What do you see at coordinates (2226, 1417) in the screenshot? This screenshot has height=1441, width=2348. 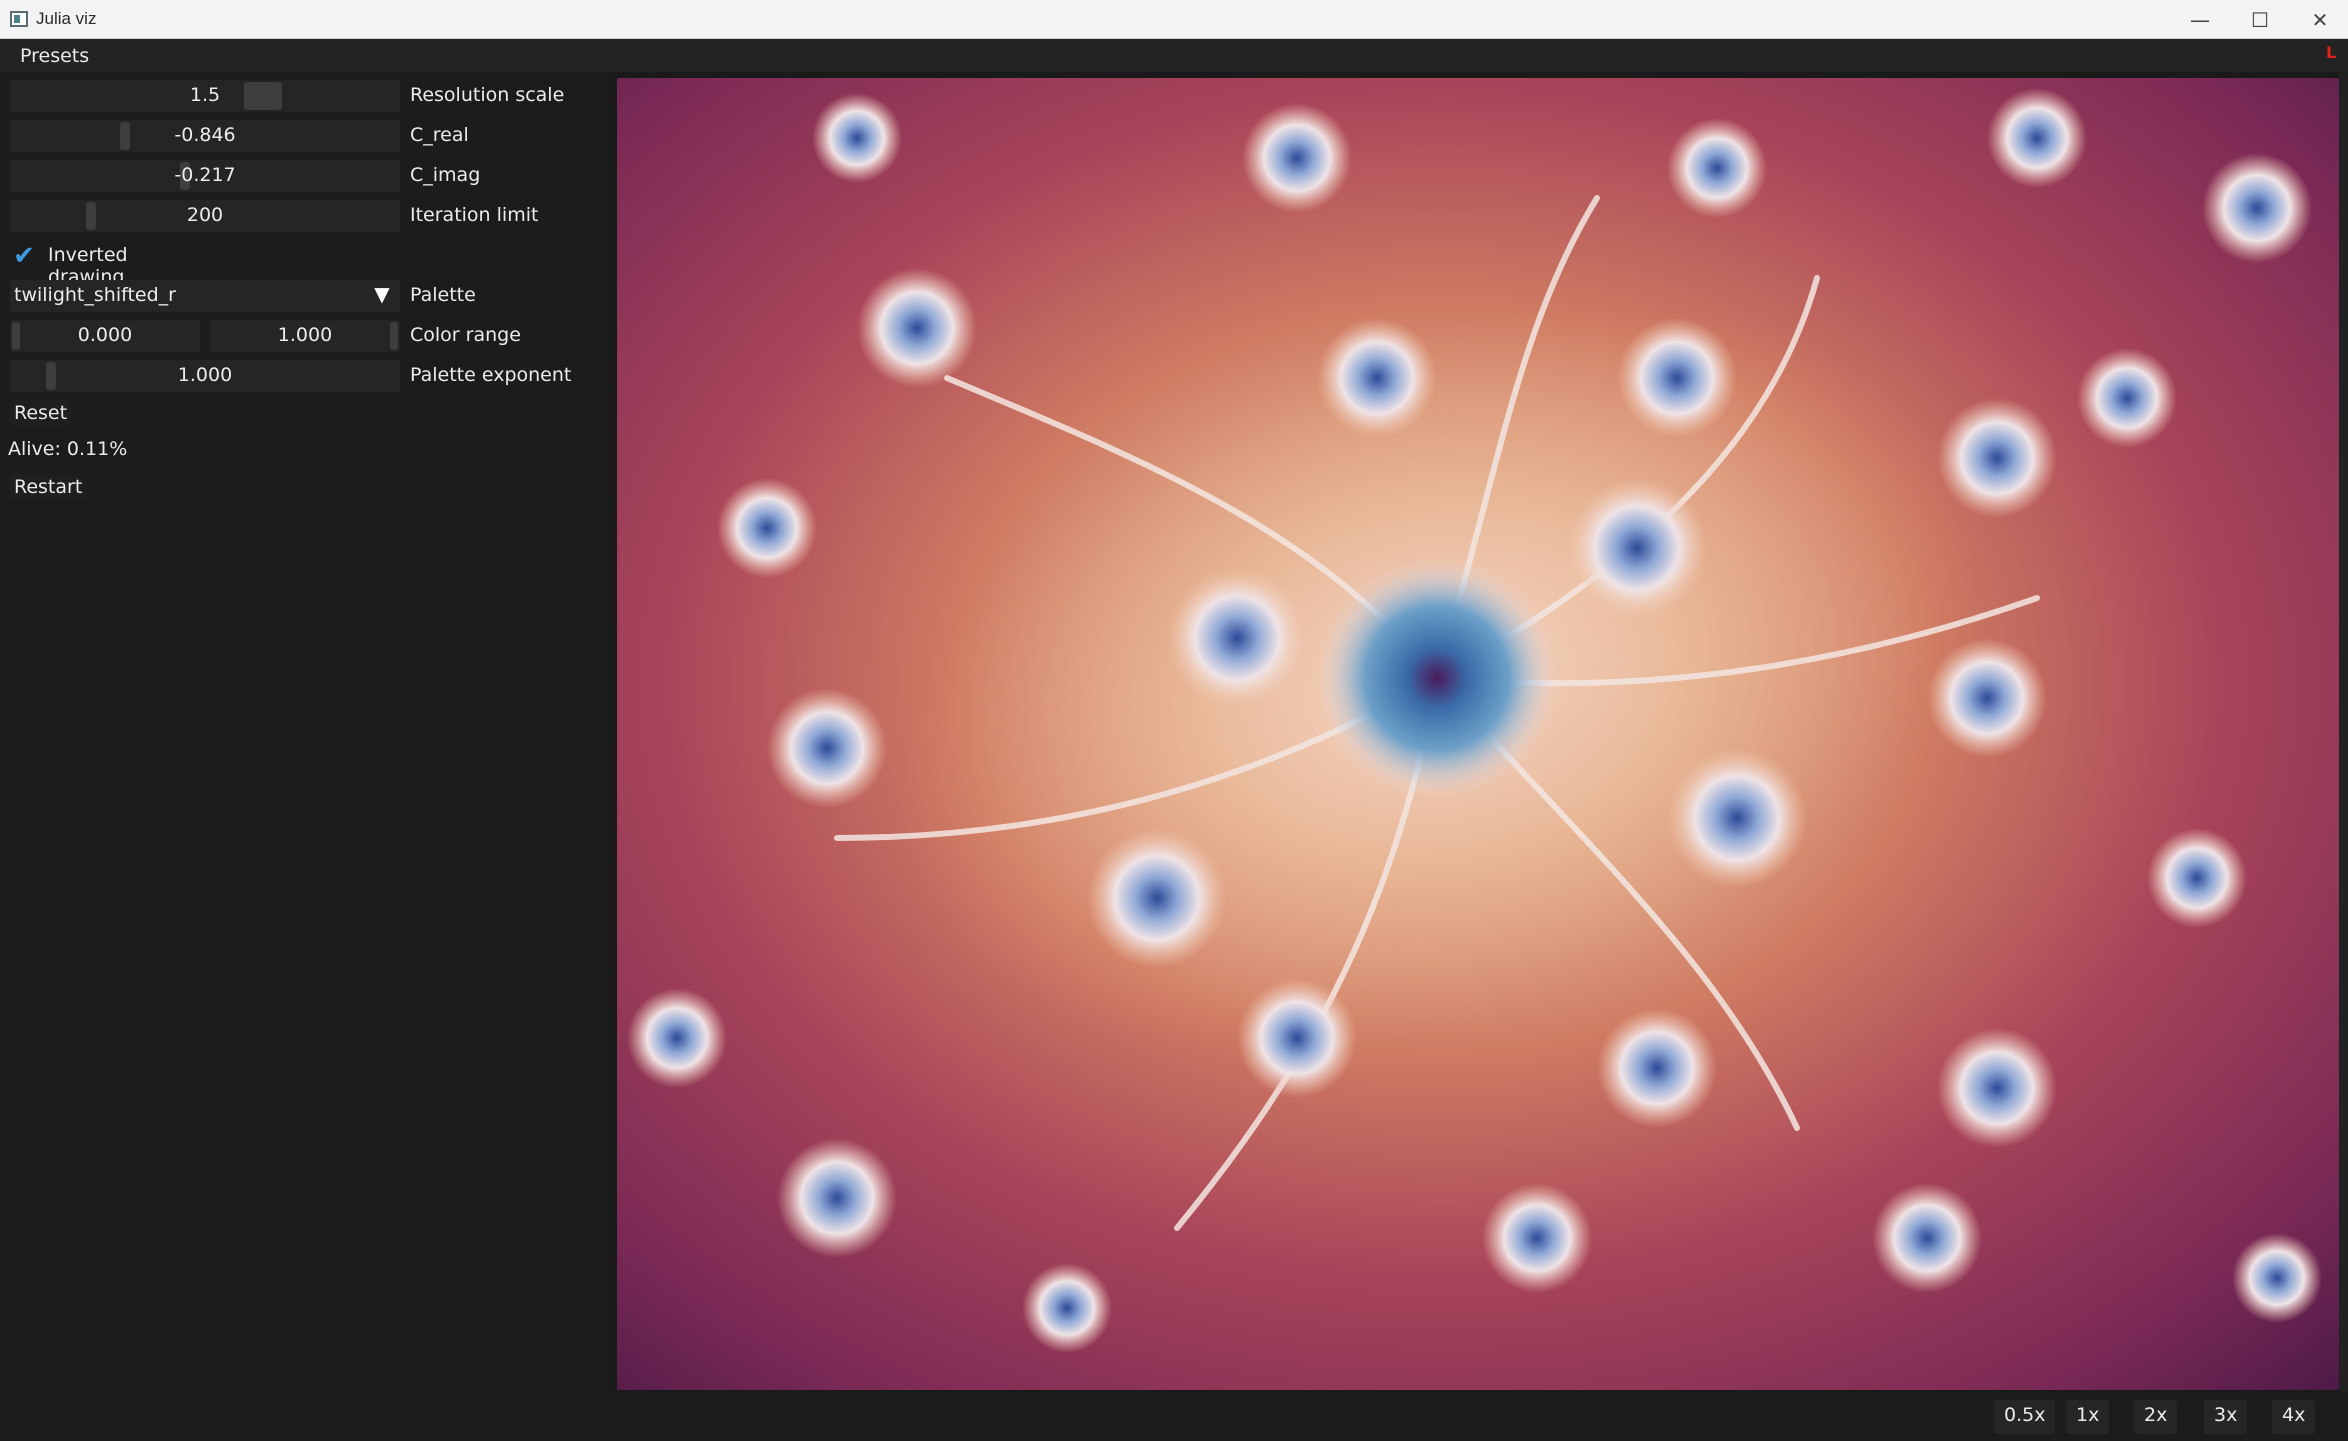 I see `zoom-3x-button: 3x` at bounding box center [2226, 1417].